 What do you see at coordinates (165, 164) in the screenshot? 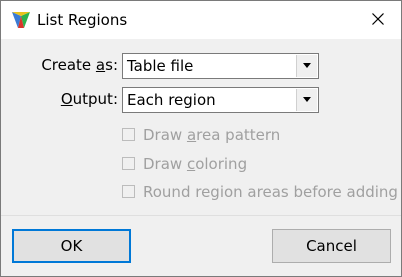
I see `draw-coloring-label-start: Draw` at bounding box center [165, 164].